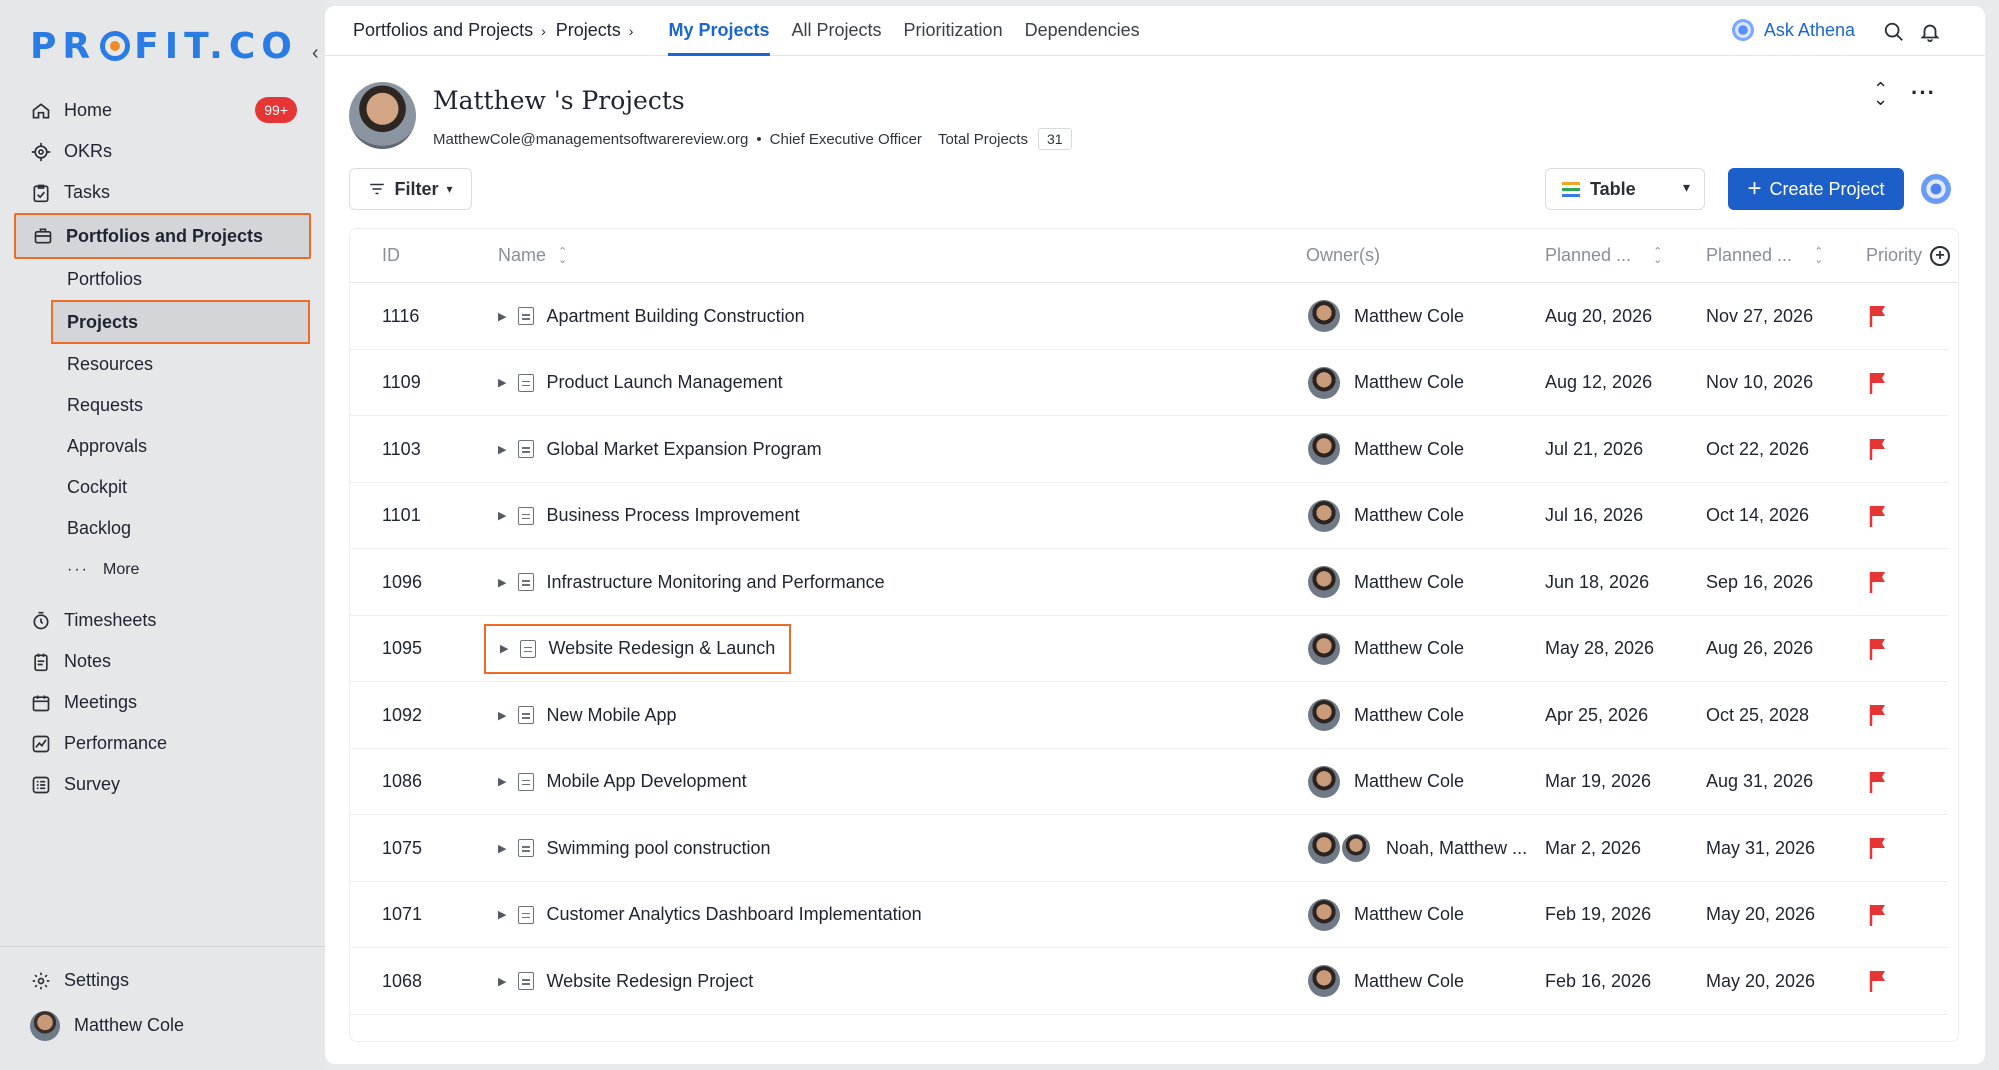  I want to click on column-header-planned-start: Planned ... ⌃ ⌄, so click(1603, 255).